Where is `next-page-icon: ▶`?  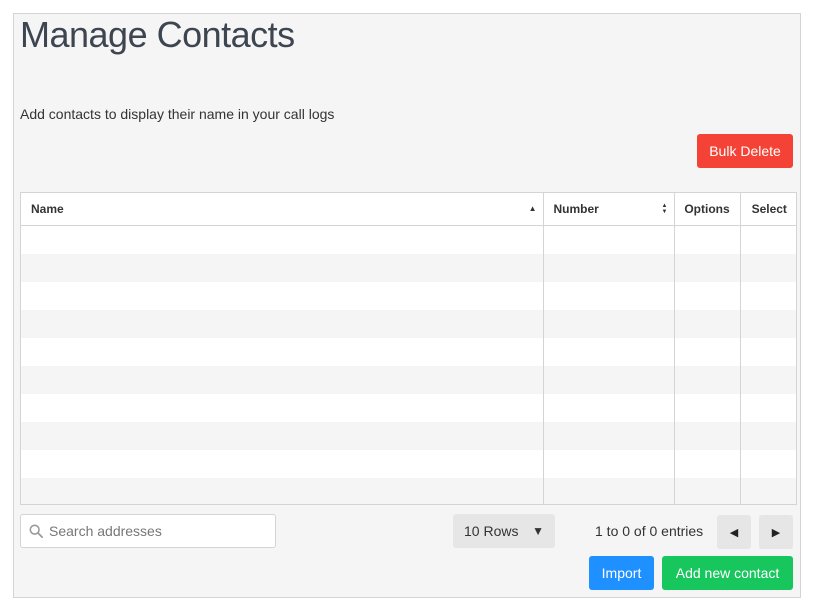
next-page-icon: ▶ is located at coordinates (776, 532).